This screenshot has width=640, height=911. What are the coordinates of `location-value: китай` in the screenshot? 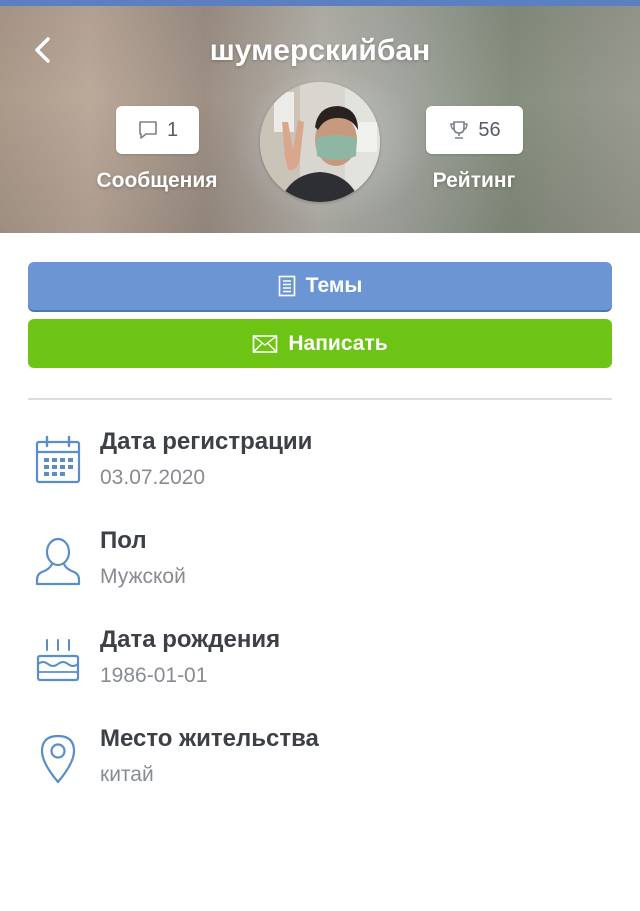 It's located at (127, 774).